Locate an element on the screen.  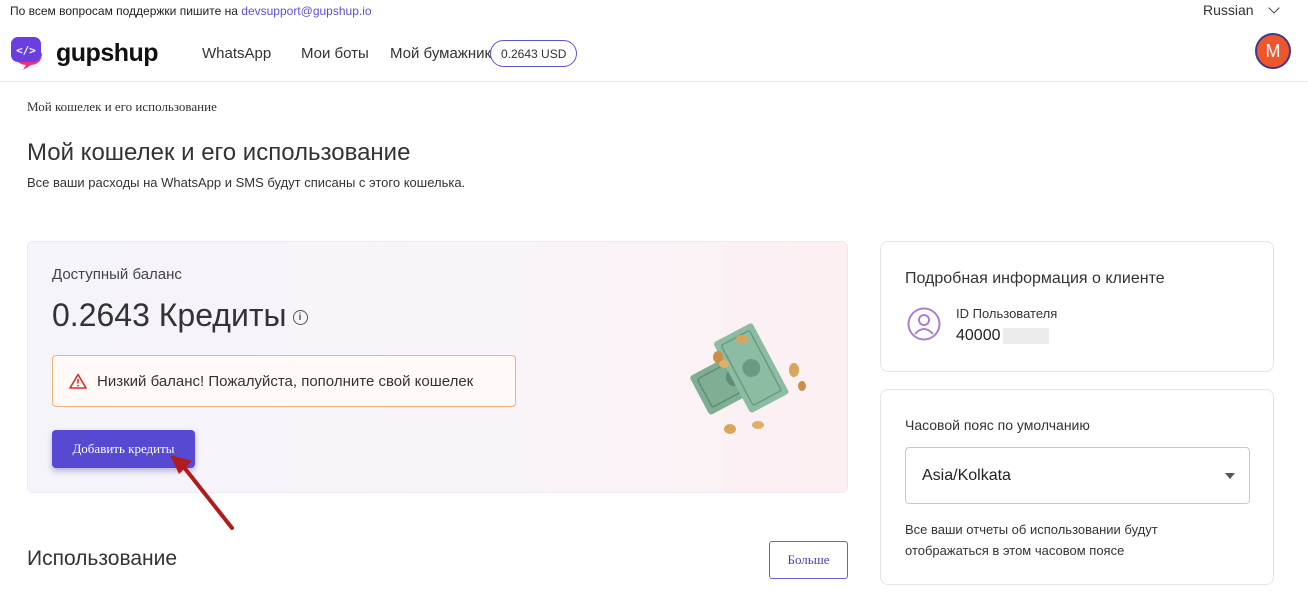
logo: </> gupshup is located at coordinates (84, 53).